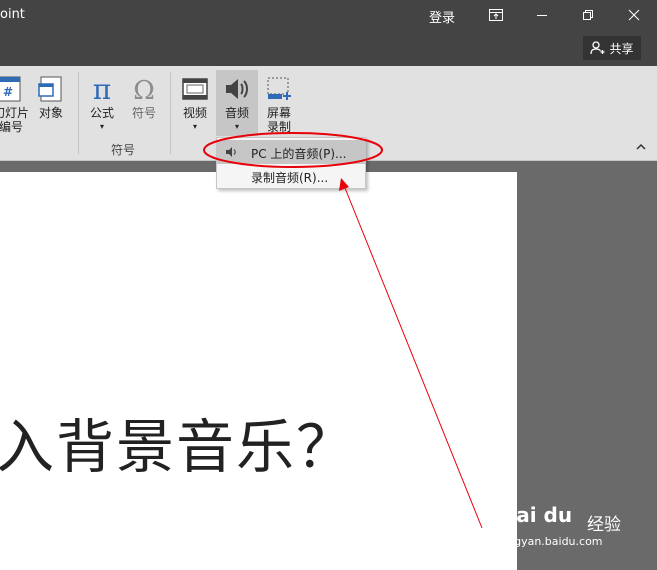  I want to click on symbol-button: Ω 符号, so click(144, 103).